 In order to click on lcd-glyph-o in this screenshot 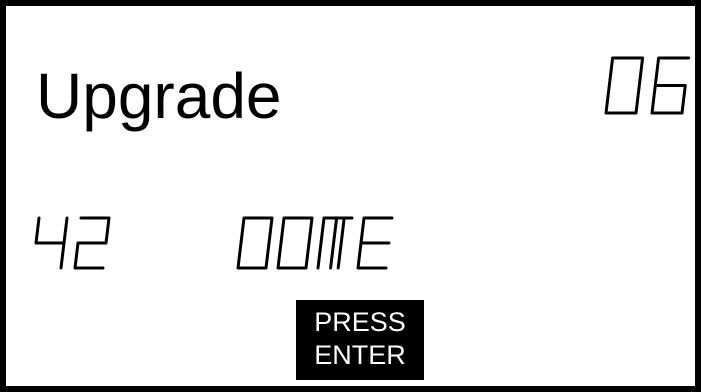, I will do `click(295, 243)`.